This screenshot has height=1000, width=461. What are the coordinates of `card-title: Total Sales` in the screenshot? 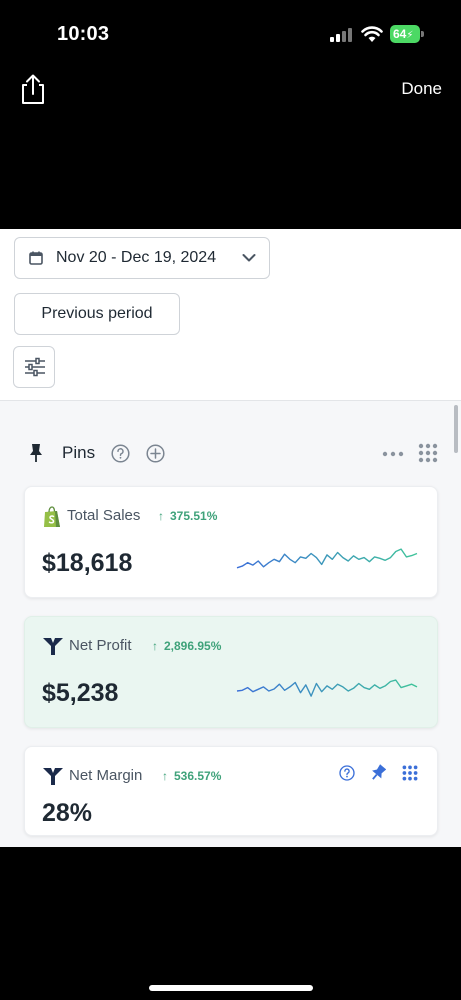 It's located at (104, 515).